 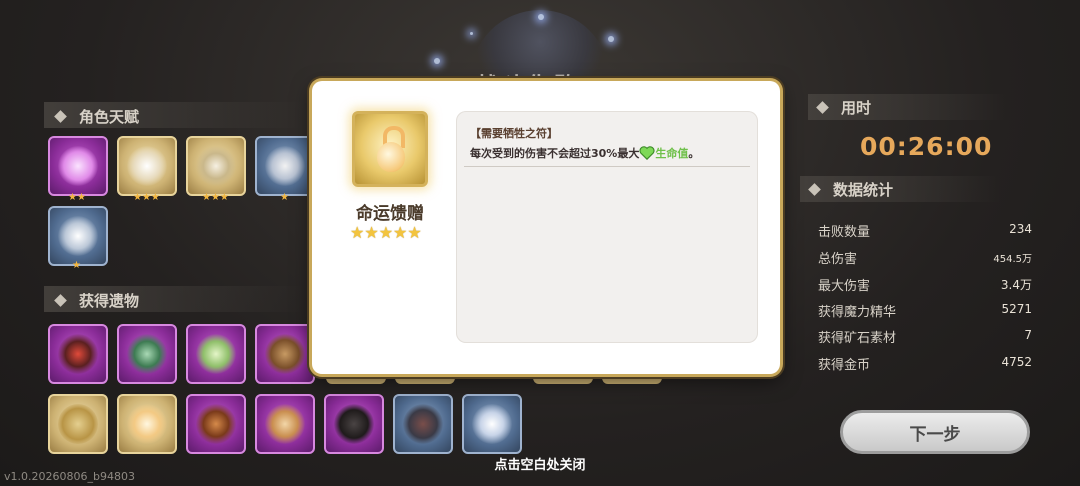 I want to click on green-hat-icon, so click(x=147, y=354).